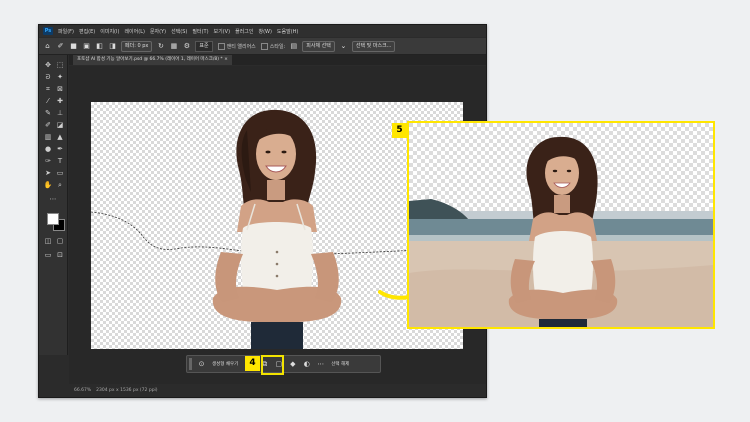 The width and height of the screenshot is (750, 422). I want to click on menu-window: 창(W), so click(264, 31).